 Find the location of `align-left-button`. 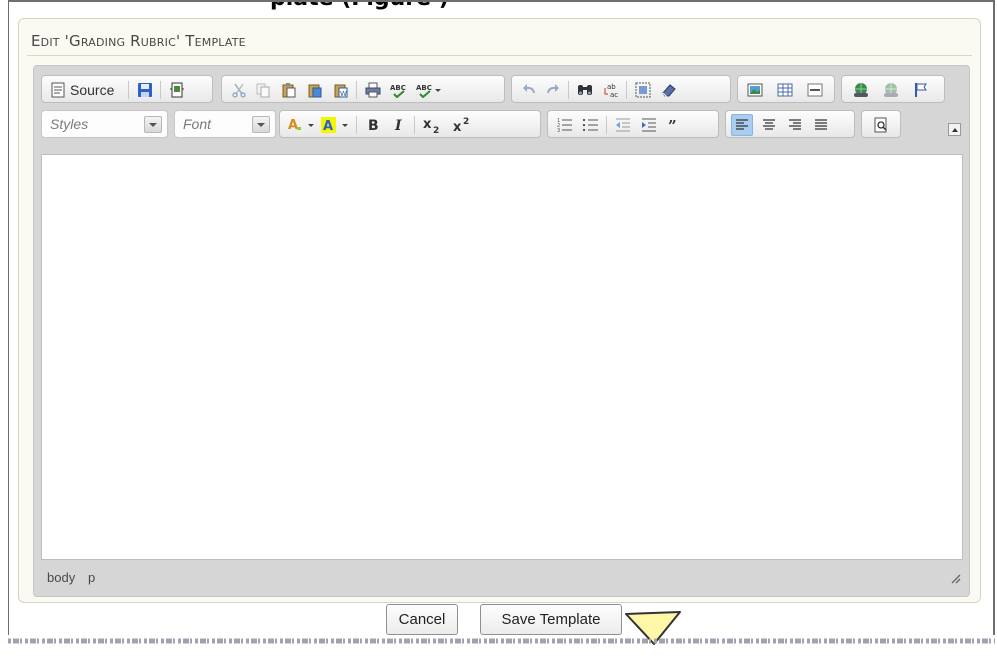

align-left-button is located at coordinates (742, 125).